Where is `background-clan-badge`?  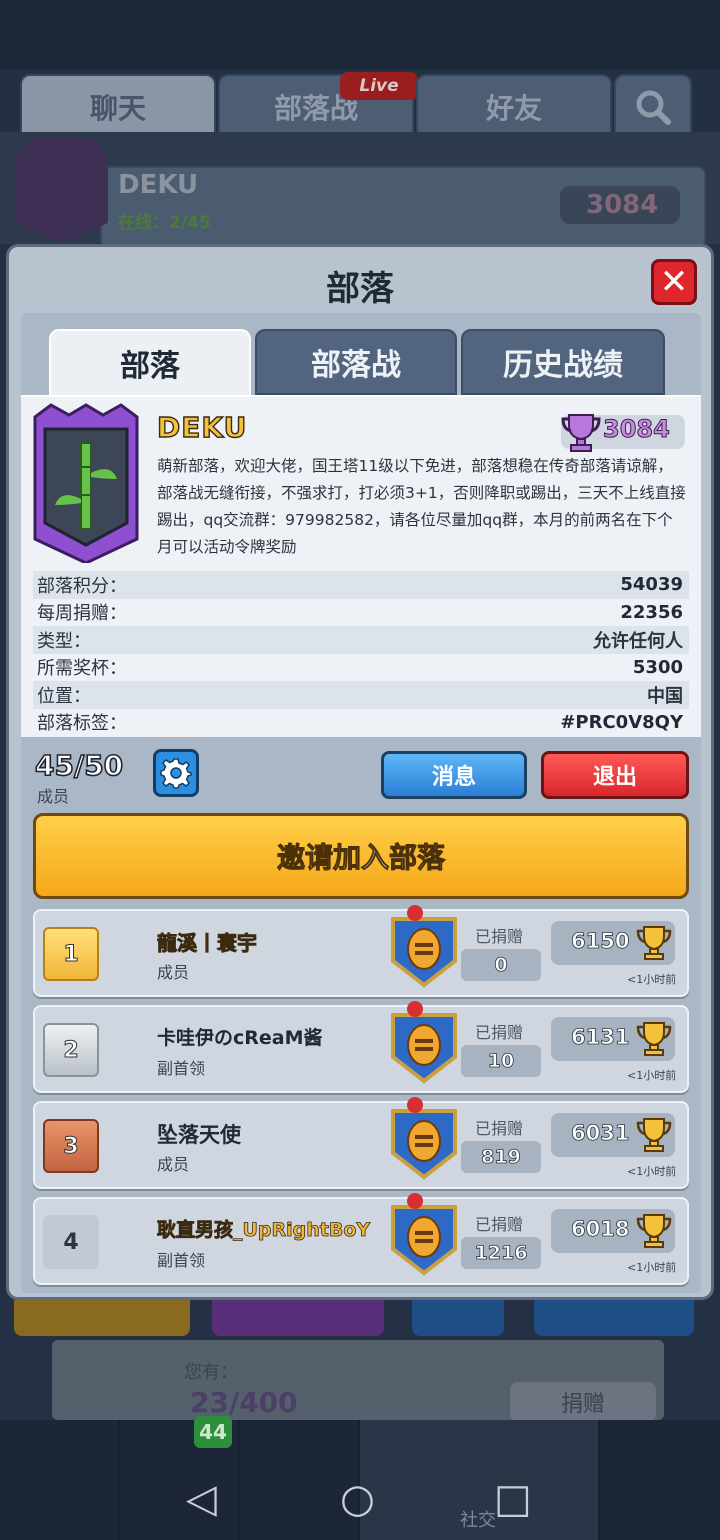
background-clan-badge is located at coordinates (62, 191).